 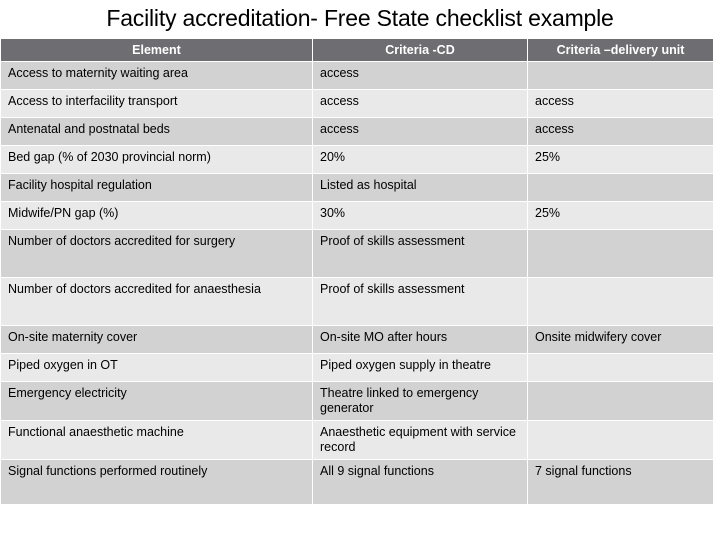 I want to click on cell-text: Theatre linked to emergency generator, so click(x=399, y=400).